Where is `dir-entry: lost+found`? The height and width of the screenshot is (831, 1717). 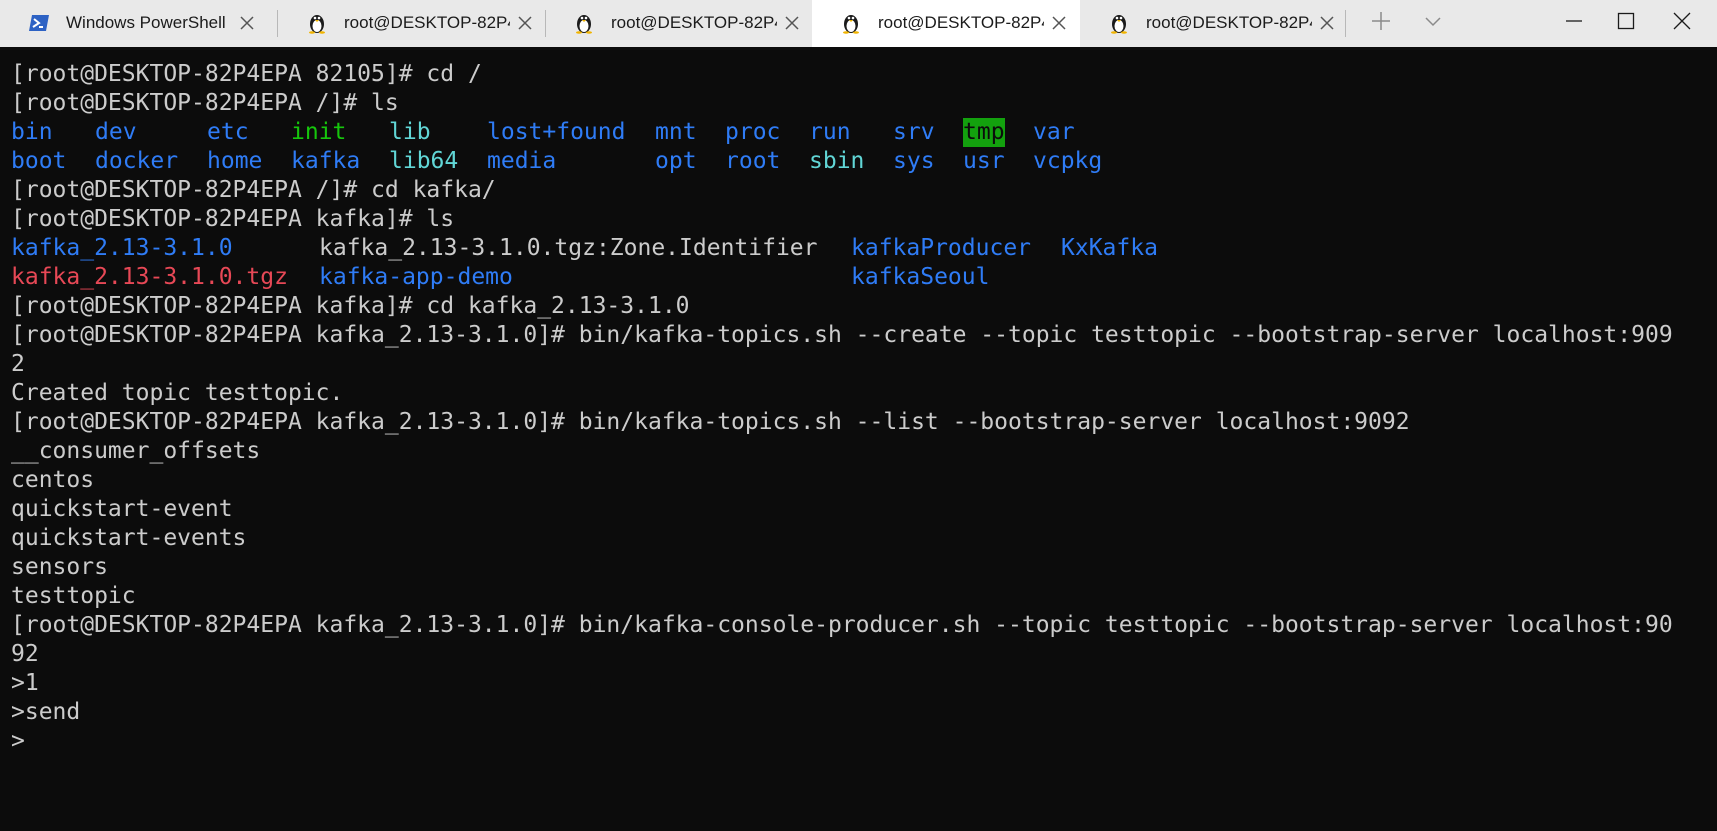
dir-entry: lost+found is located at coordinates (556, 132).